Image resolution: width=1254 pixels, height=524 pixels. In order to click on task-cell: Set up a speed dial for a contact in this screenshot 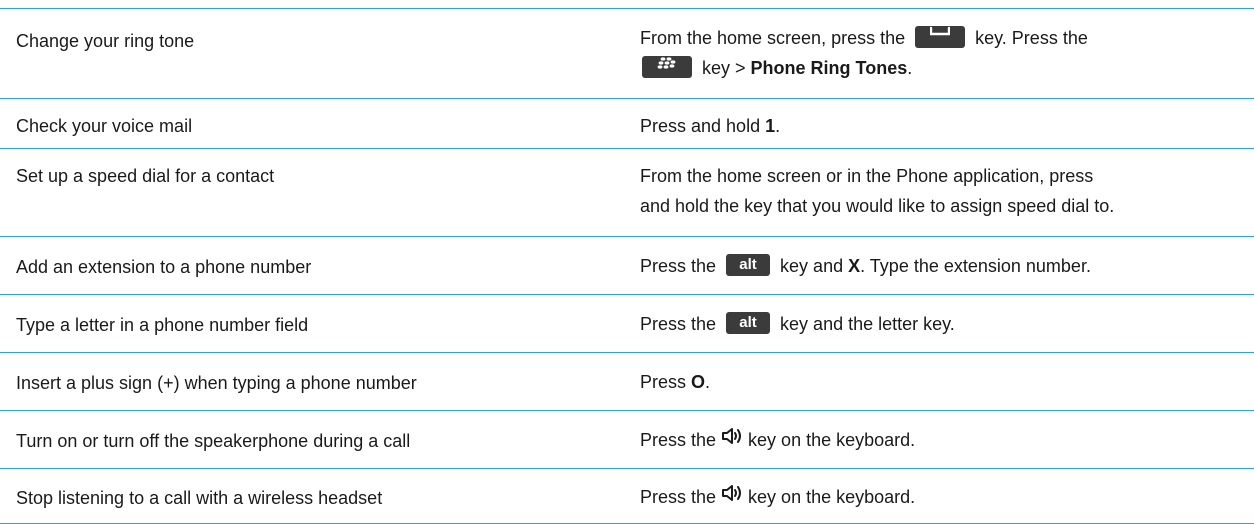, I will do `click(306, 176)`.